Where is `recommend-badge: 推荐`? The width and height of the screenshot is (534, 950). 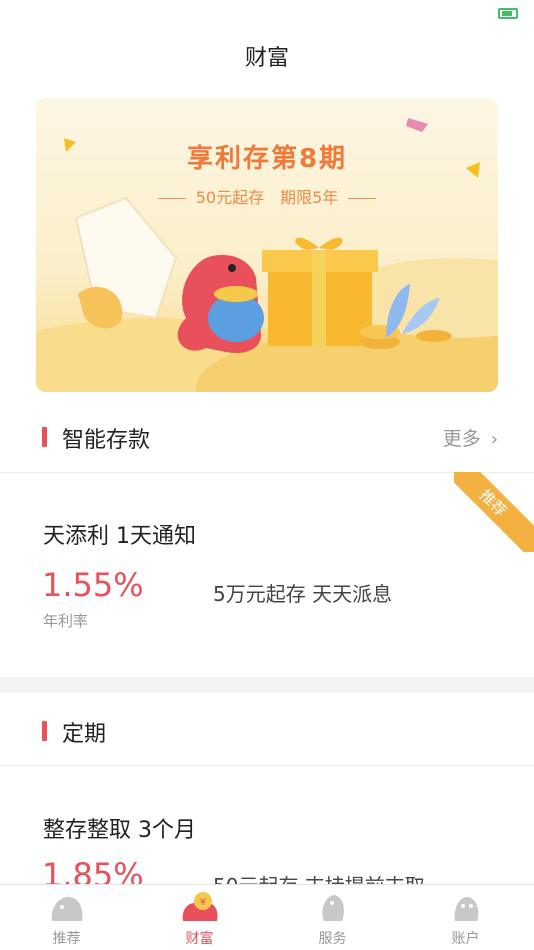
recommend-badge: 推荐 is located at coordinates (494, 512).